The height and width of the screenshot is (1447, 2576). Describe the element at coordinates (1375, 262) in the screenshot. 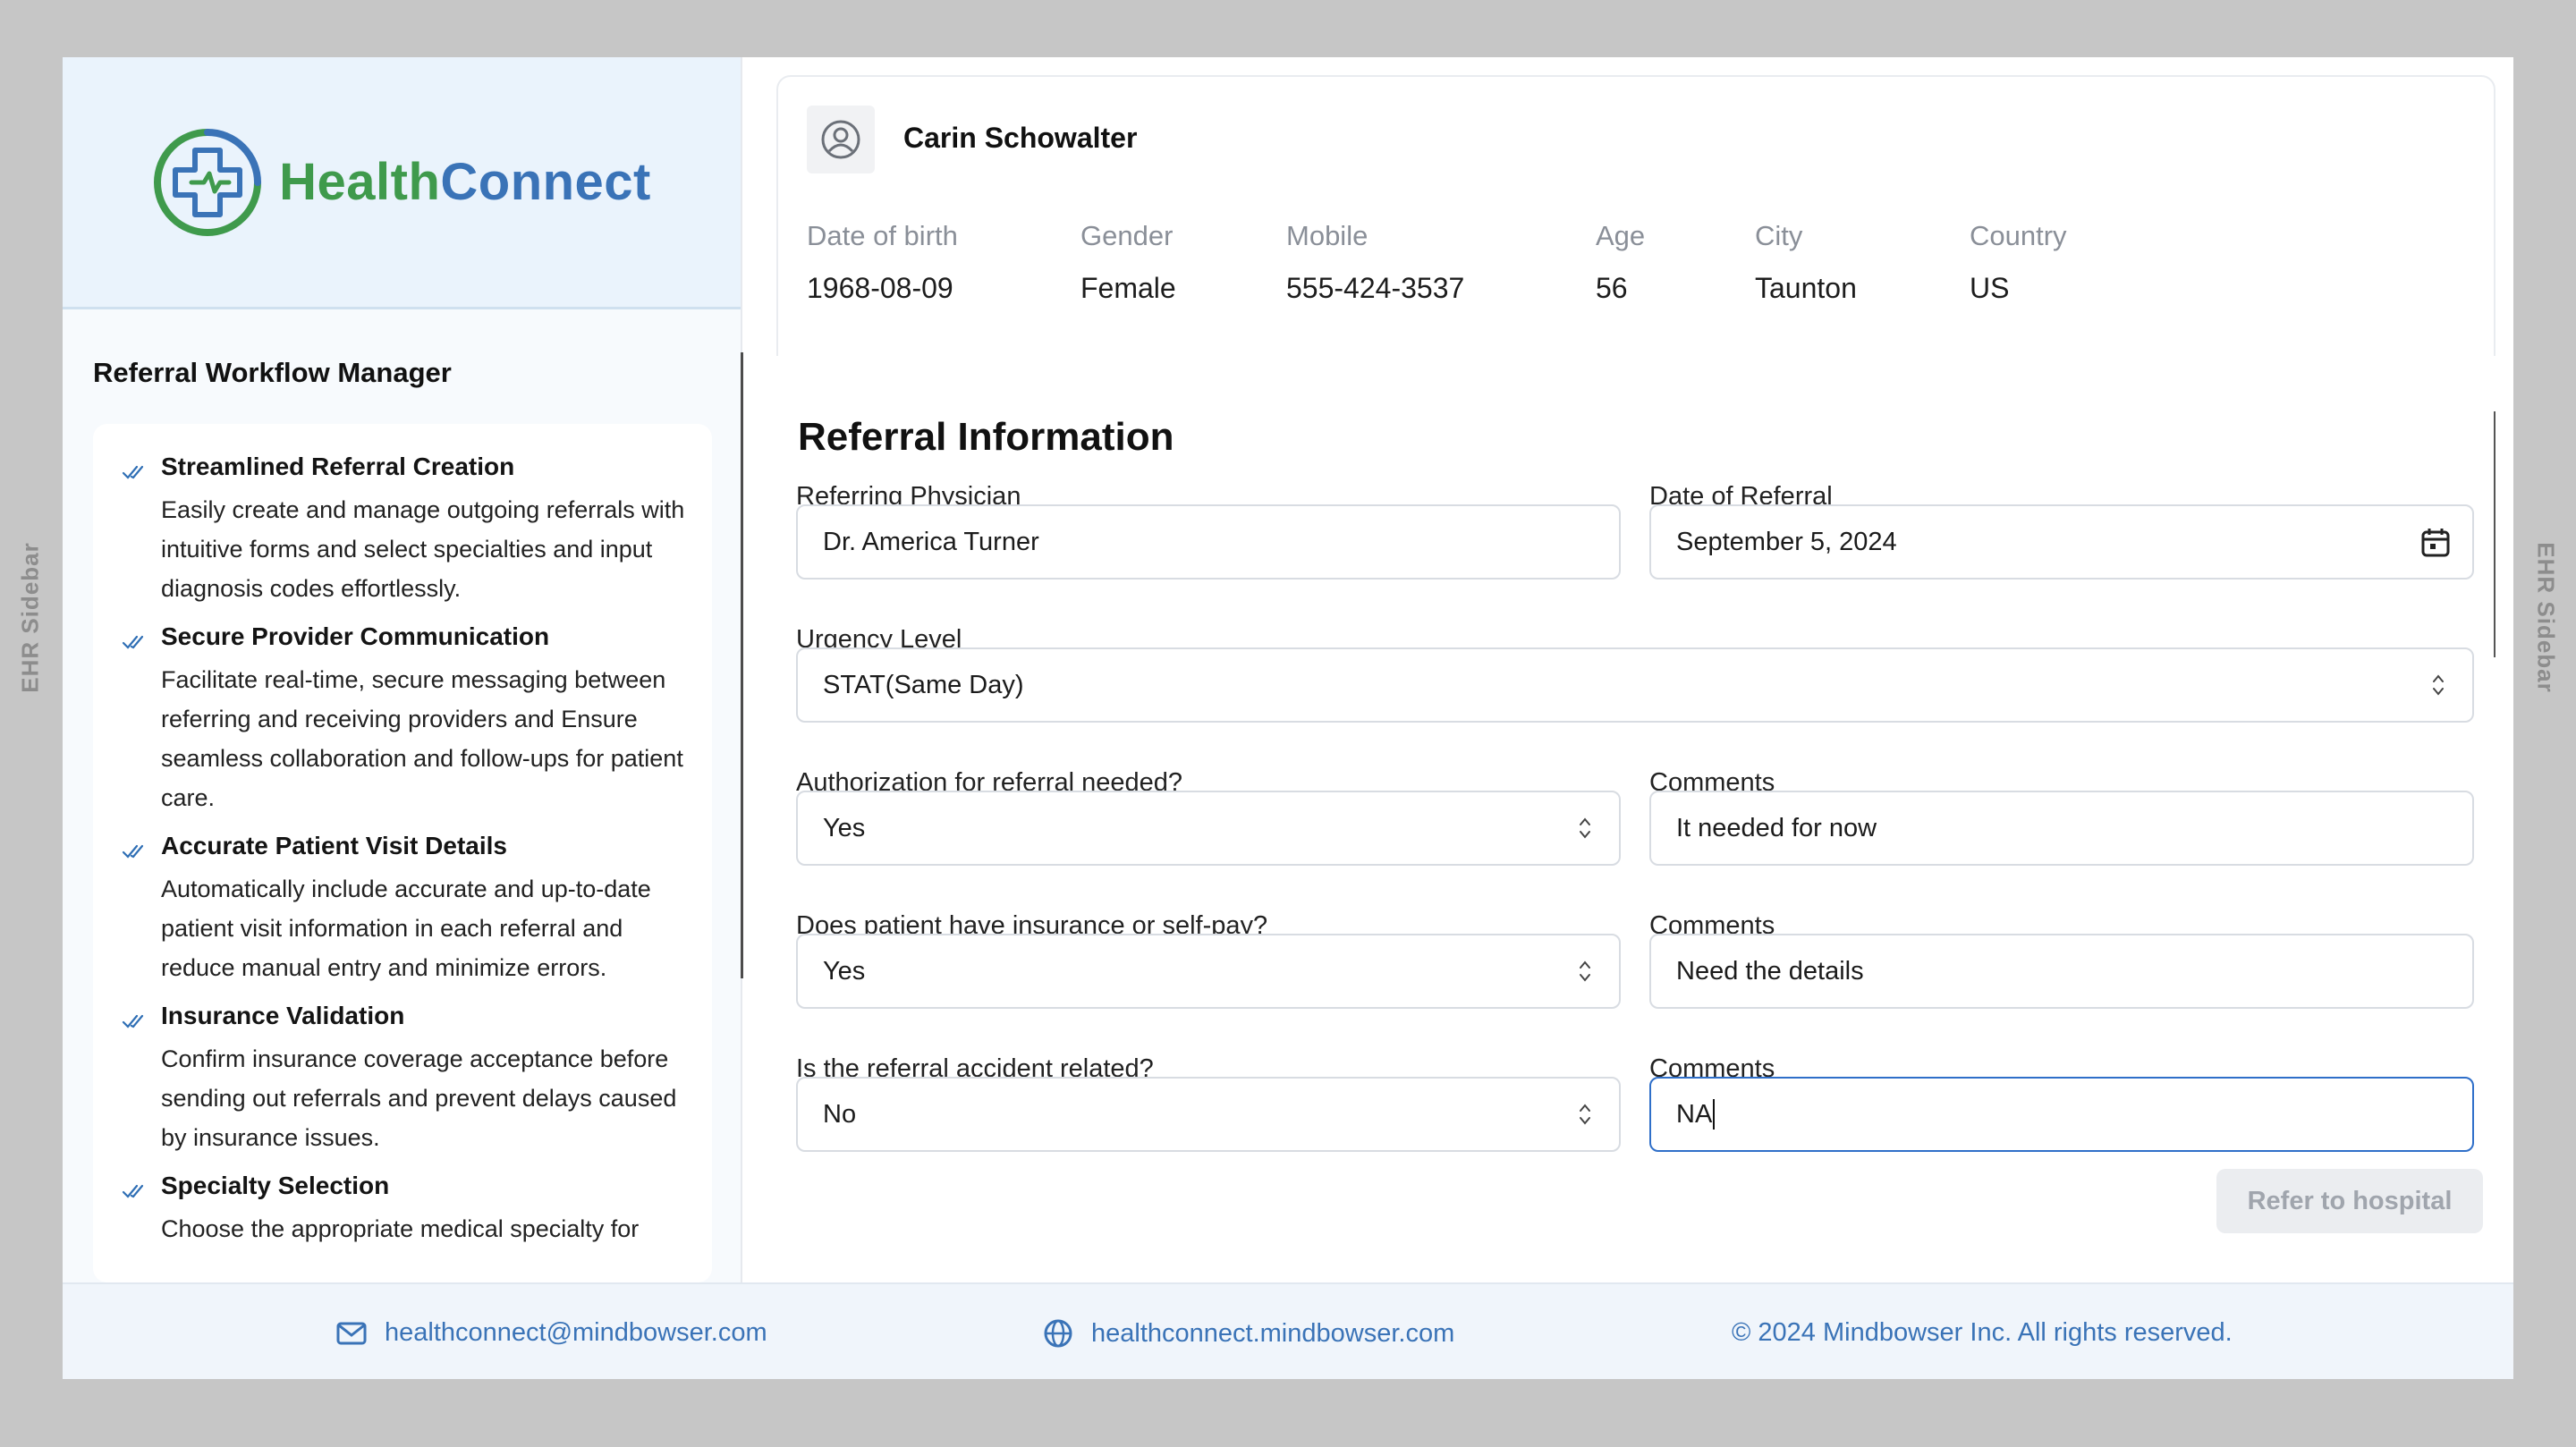

I see `patient-mobile: Mobile 555-424-3537` at that location.